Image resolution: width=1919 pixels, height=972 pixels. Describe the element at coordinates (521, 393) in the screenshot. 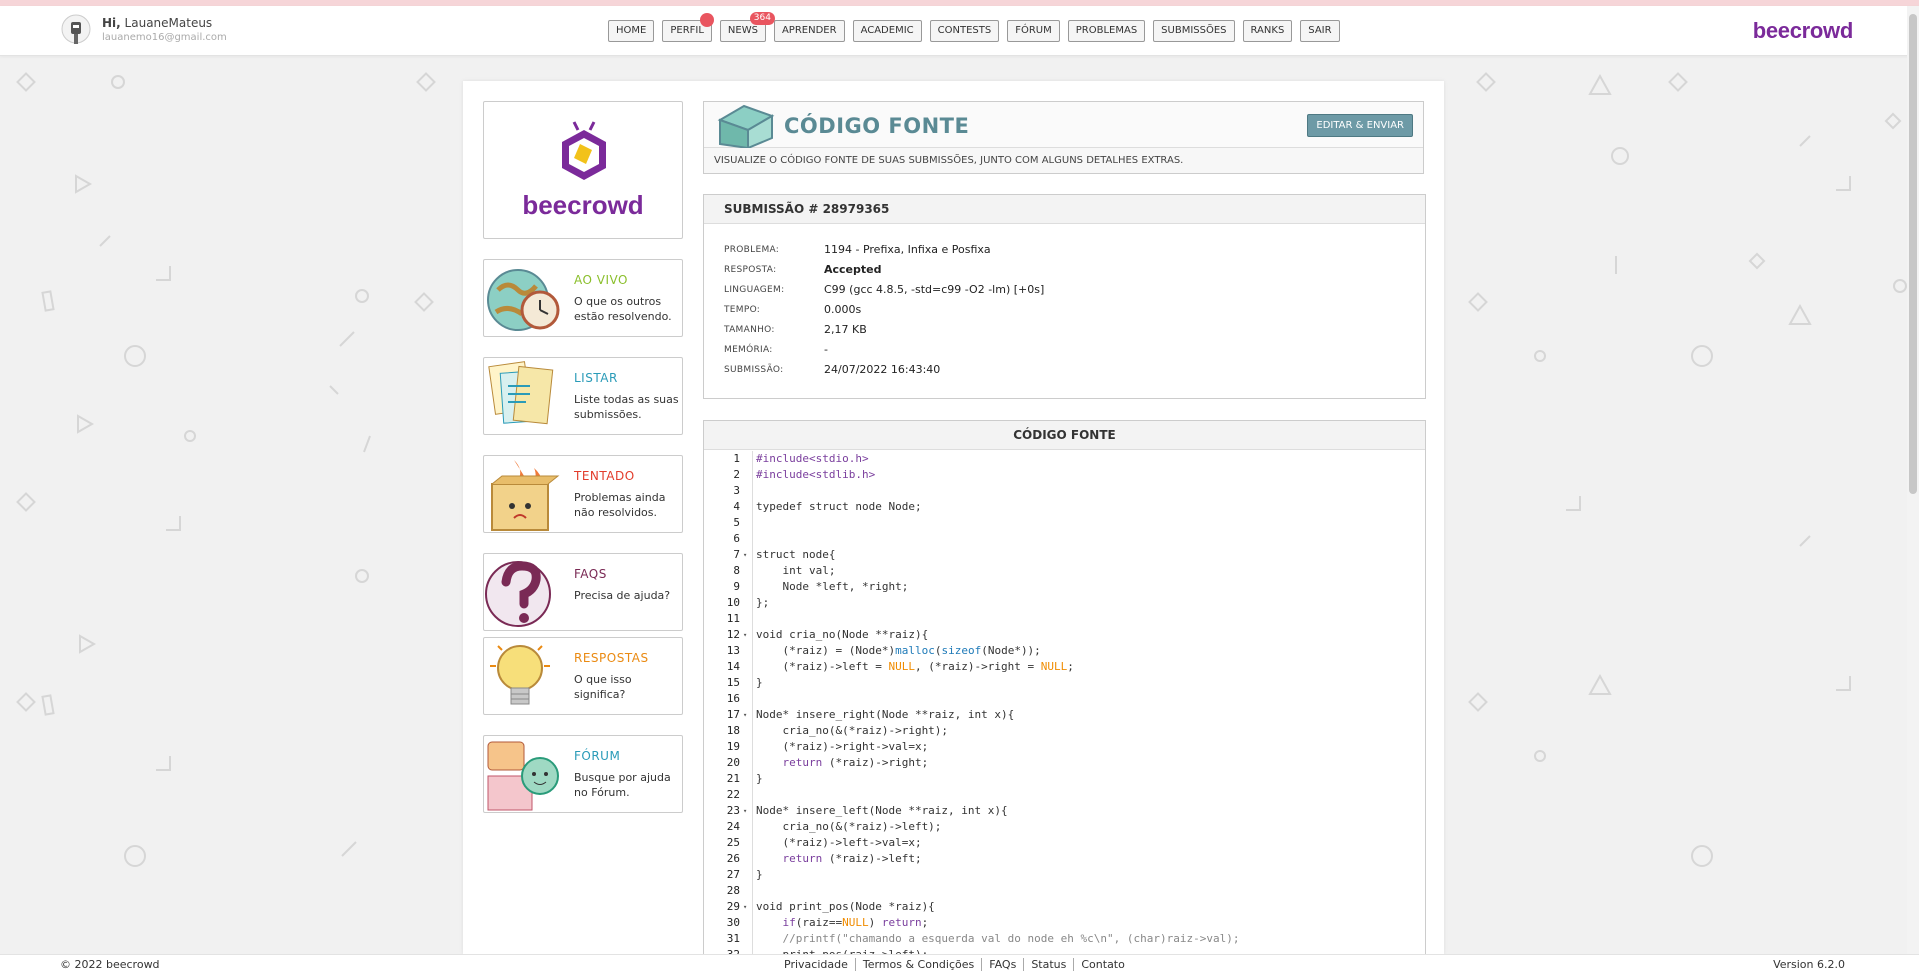

I see `papers-icon` at that location.